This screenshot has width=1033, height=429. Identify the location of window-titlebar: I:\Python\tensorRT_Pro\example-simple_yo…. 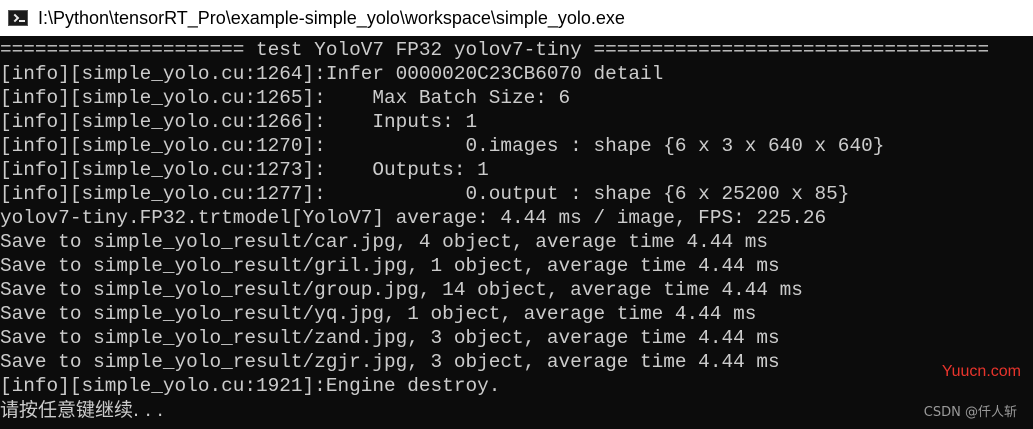
(516, 18).